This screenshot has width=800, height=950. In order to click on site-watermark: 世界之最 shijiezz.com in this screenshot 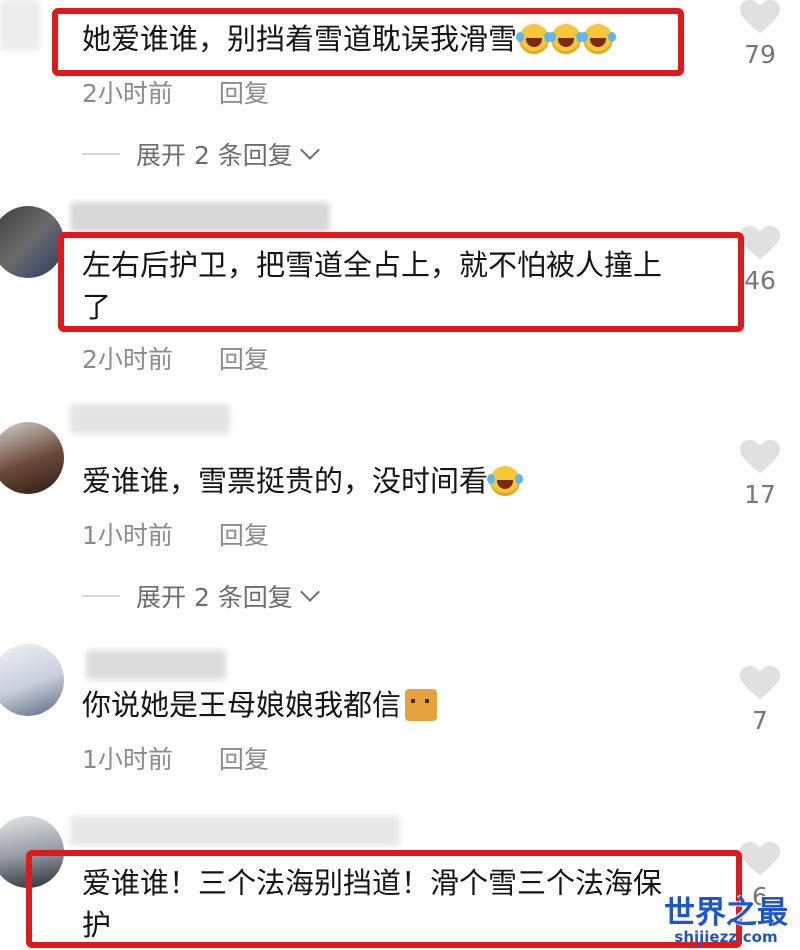, I will do `click(726, 916)`.